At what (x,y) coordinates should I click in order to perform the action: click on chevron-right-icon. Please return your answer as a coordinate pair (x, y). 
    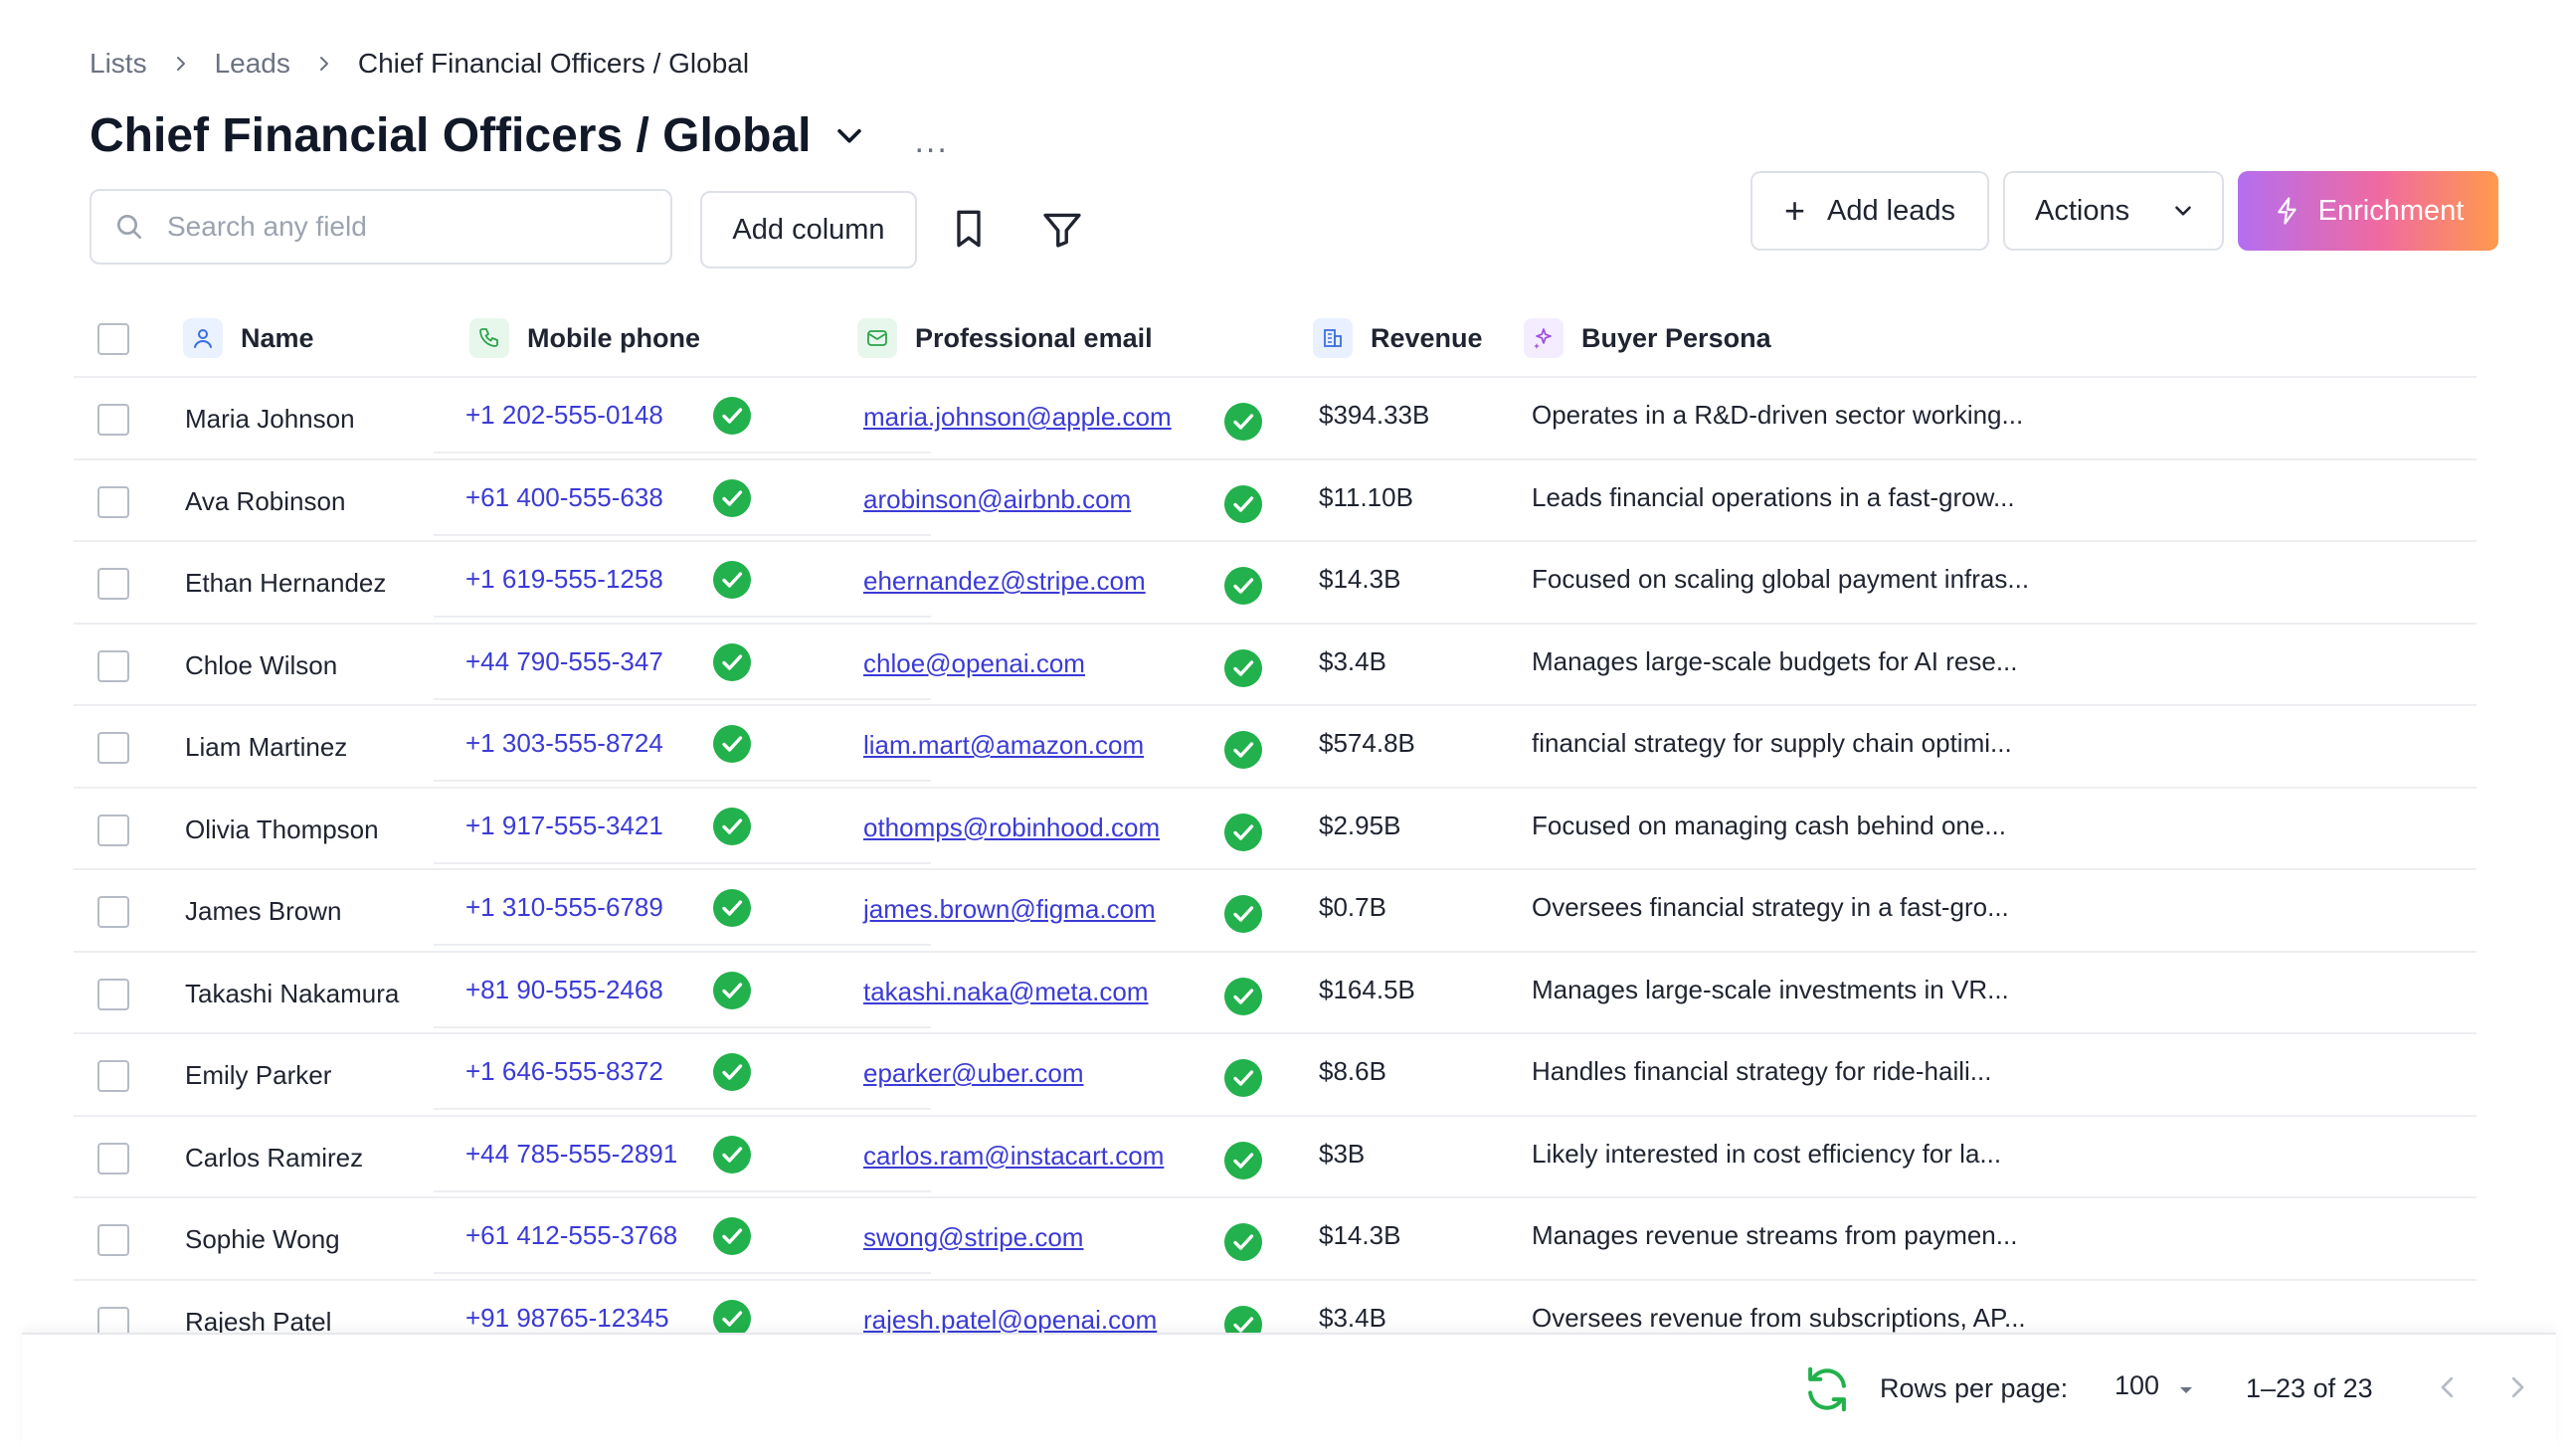
    Looking at the image, I should click on (2517, 1387).